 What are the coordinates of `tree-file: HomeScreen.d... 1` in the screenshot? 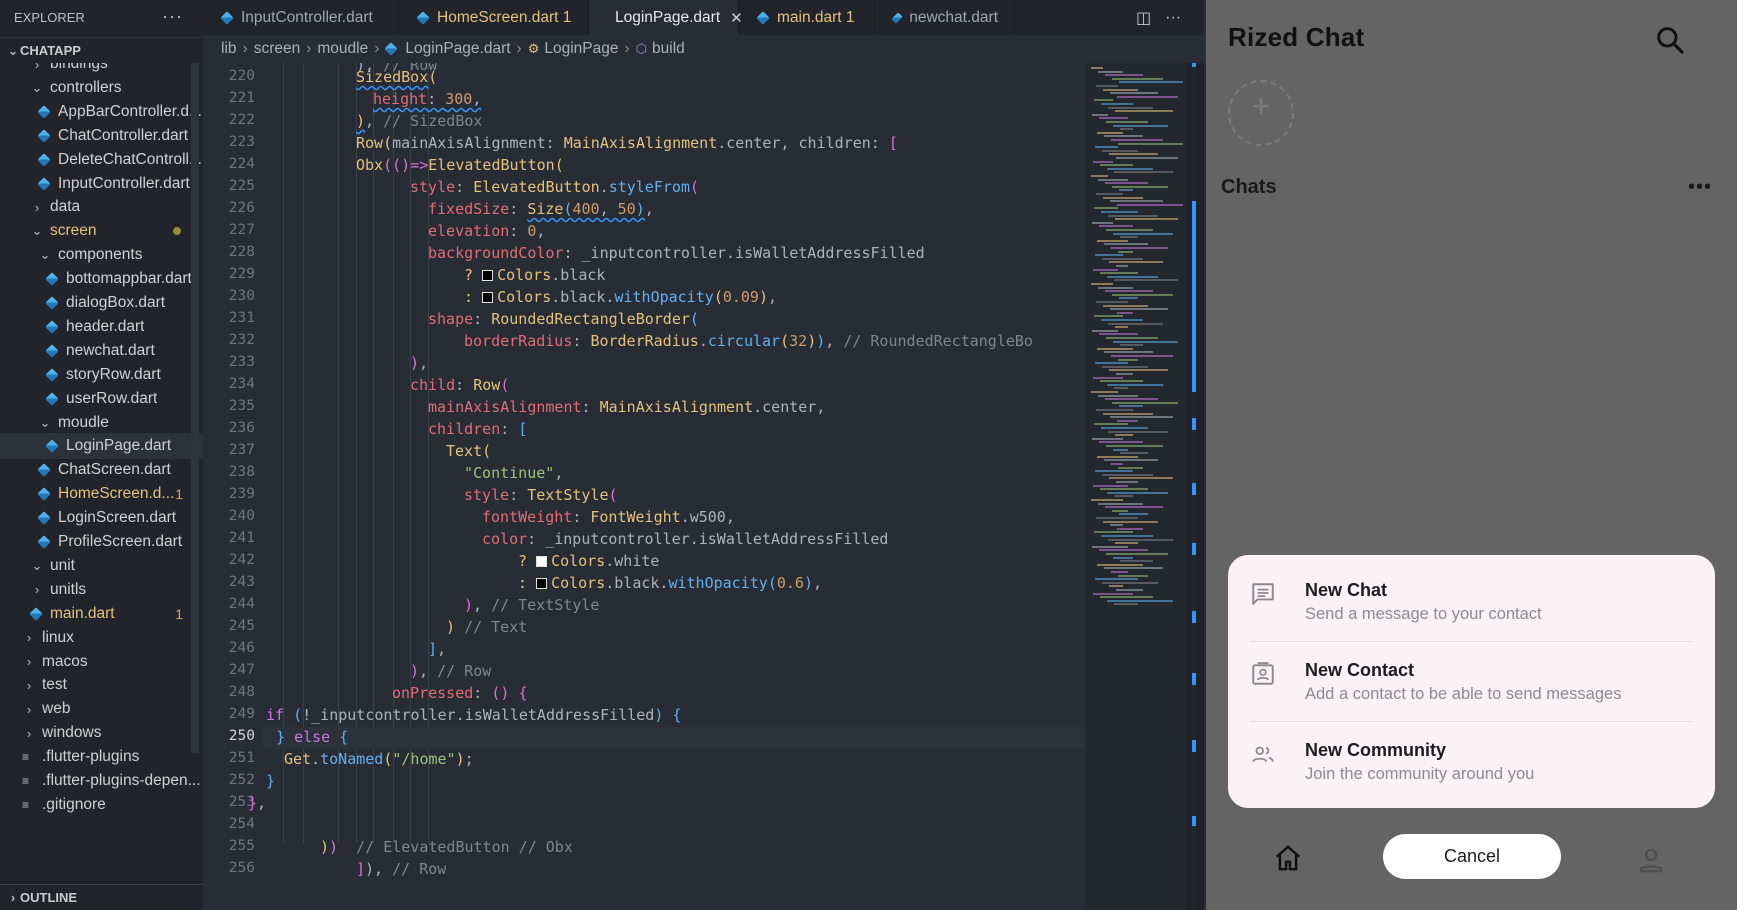 It's located at (101, 494).